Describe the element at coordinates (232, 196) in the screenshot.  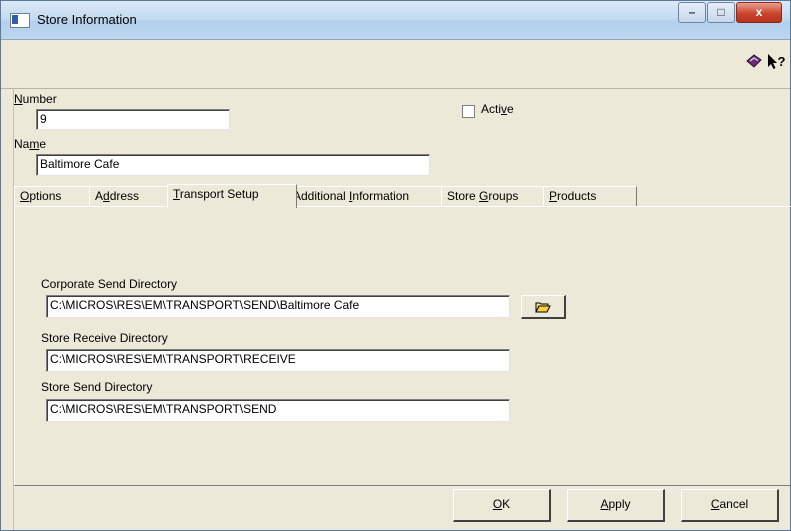
I see `tab-transport-setup: Transport Setup` at that location.